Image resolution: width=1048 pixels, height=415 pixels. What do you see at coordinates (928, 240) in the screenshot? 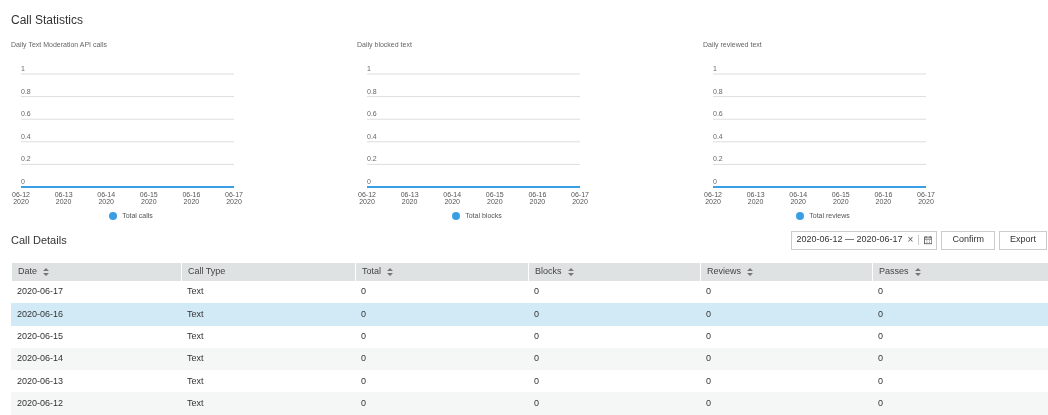
I see `calendar-icon` at bounding box center [928, 240].